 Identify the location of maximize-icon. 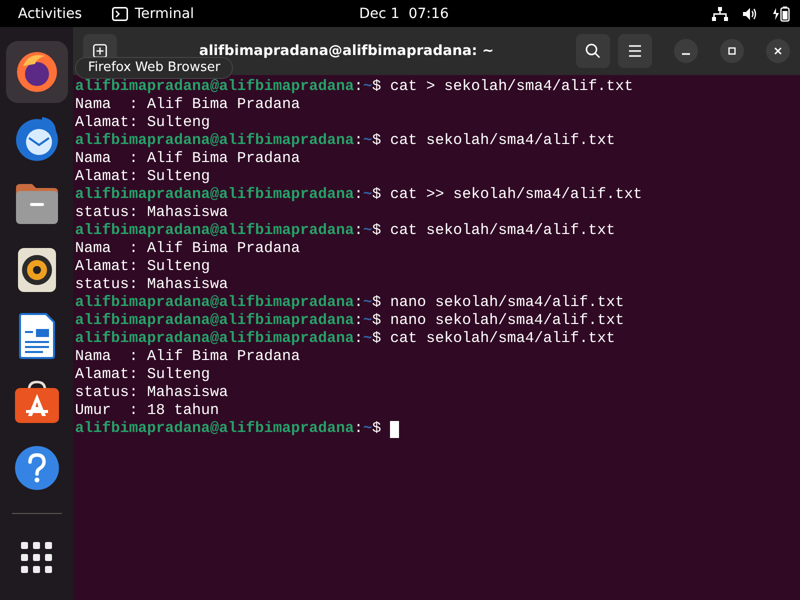
(732, 51).